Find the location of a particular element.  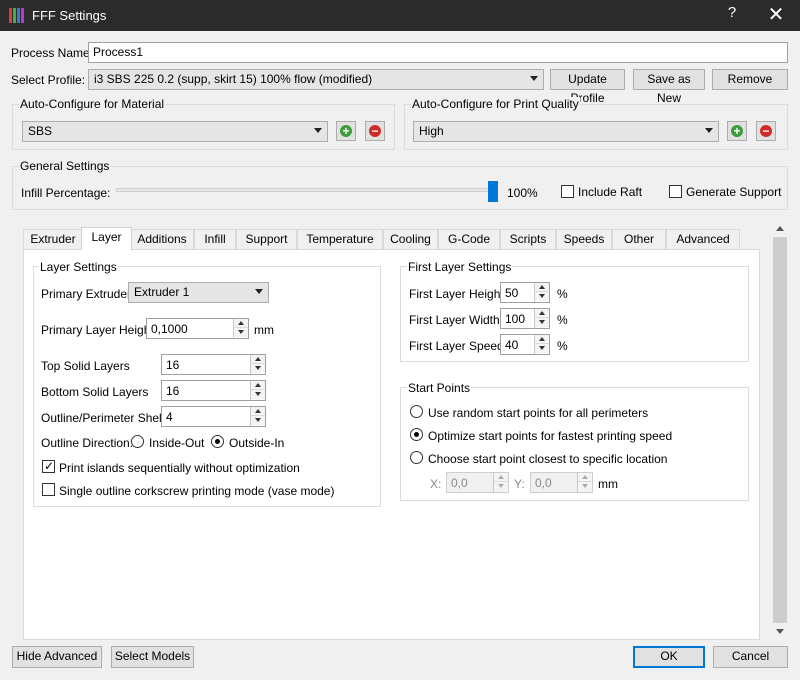

tab-speeds: Speeds is located at coordinates (584, 239).